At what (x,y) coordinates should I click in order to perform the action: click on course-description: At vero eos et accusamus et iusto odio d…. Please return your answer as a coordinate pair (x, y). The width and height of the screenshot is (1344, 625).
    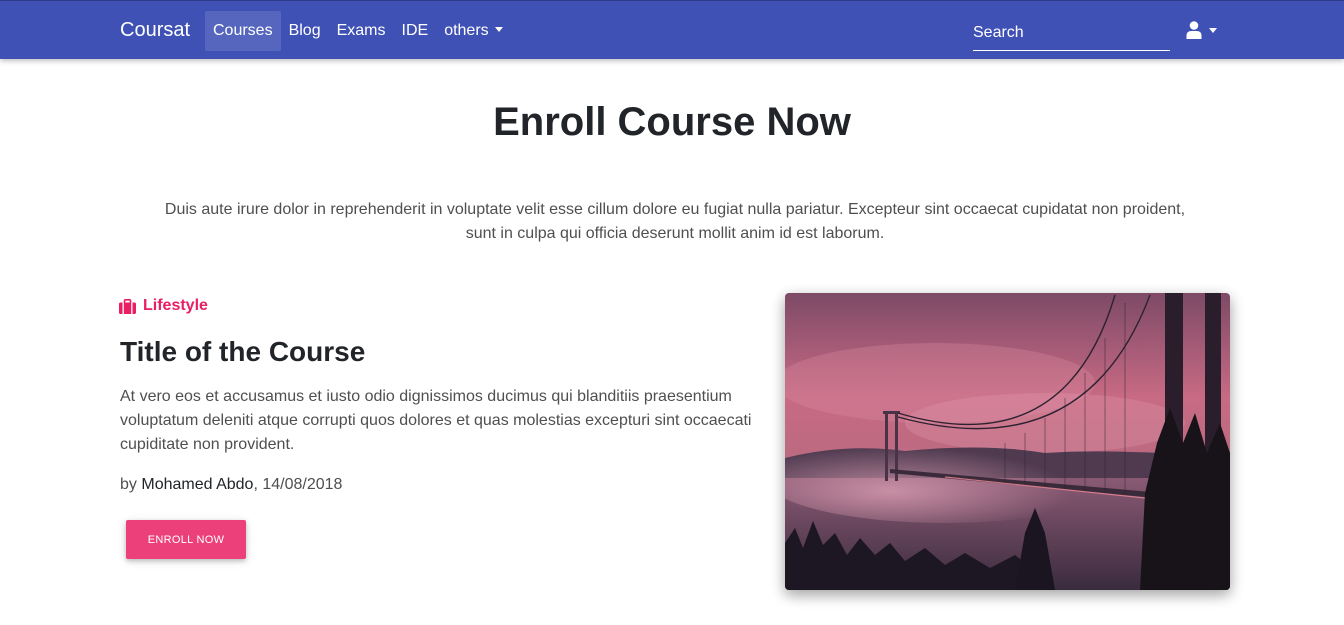
    Looking at the image, I should click on (436, 420).